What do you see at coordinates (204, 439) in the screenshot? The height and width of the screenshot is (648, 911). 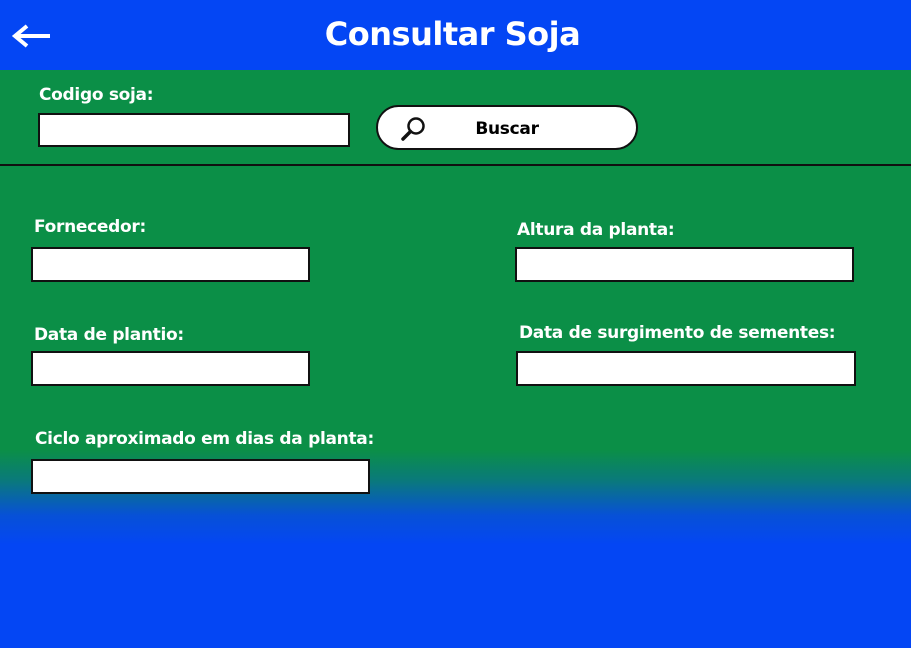 I see `ciclo-dias-label: Ciclo aproximado em dias da planta:` at bounding box center [204, 439].